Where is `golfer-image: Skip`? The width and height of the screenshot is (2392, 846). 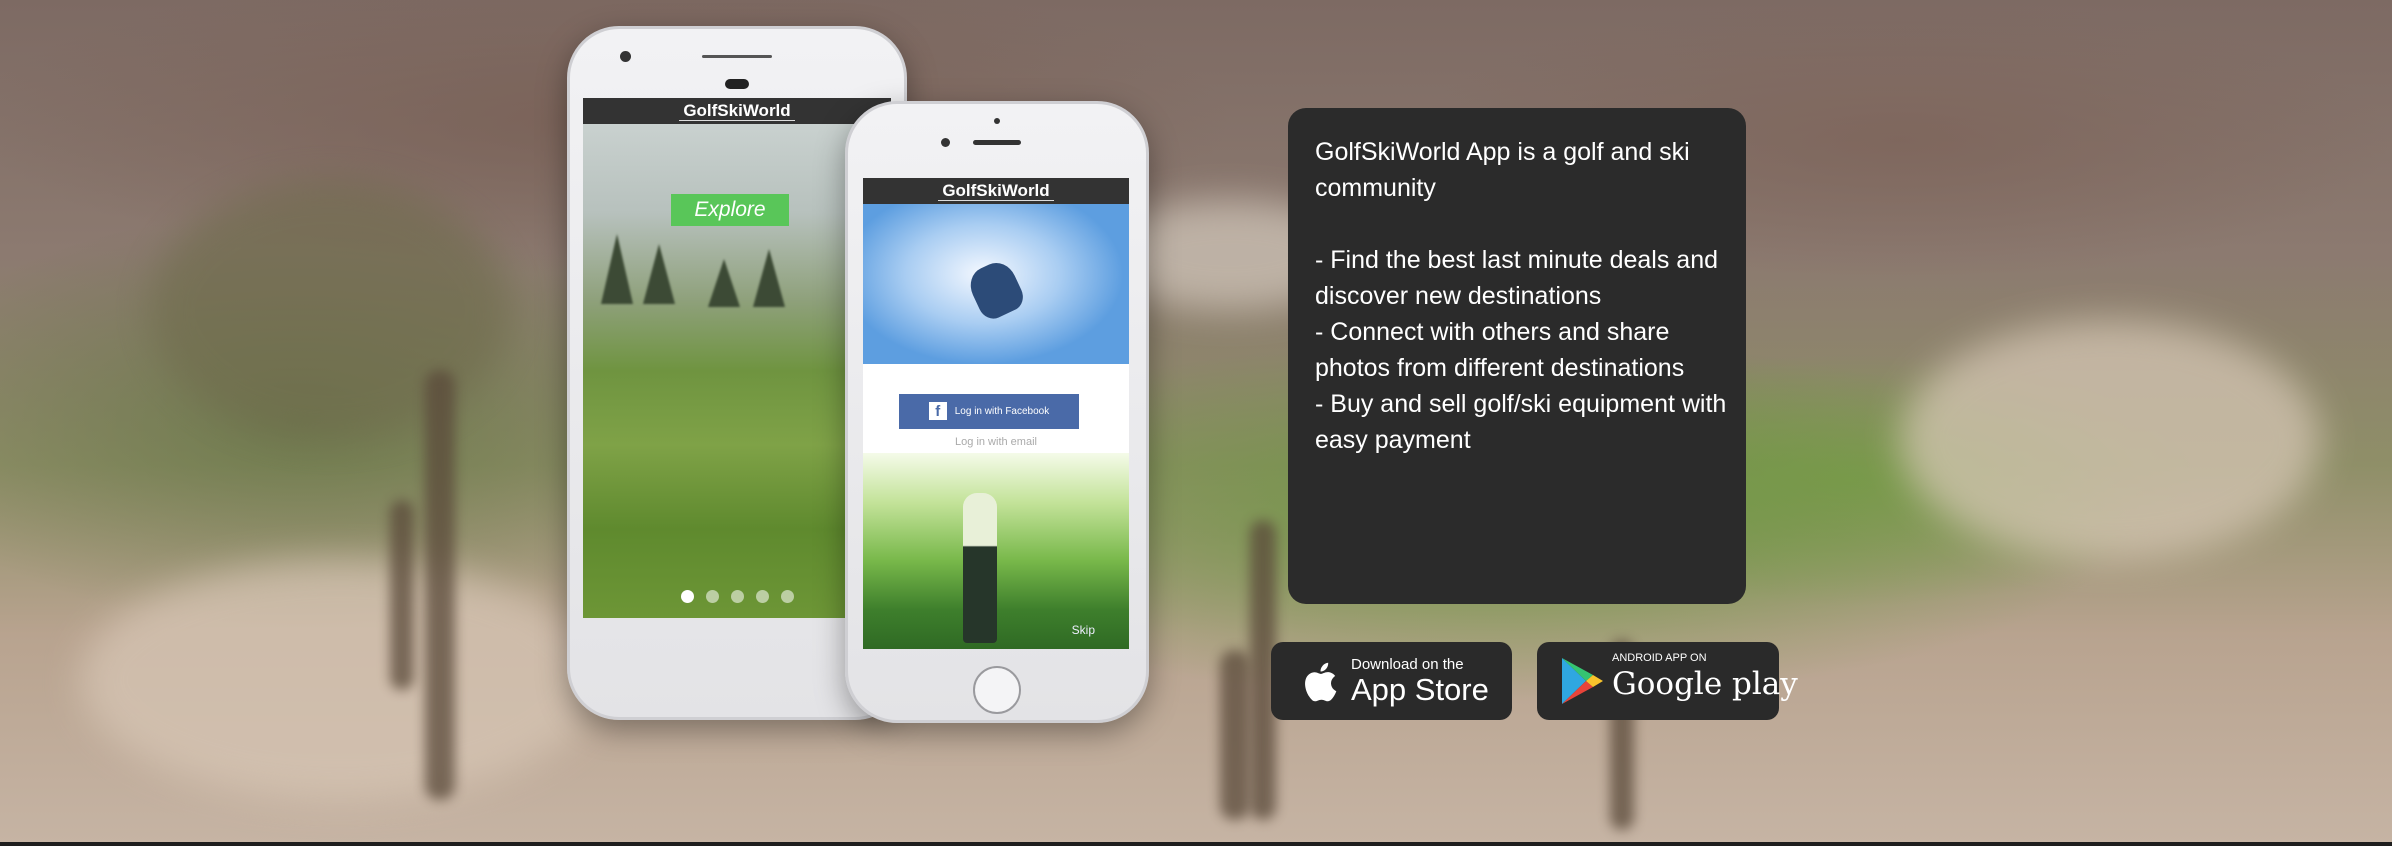
golfer-image: Skip is located at coordinates (996, 551).